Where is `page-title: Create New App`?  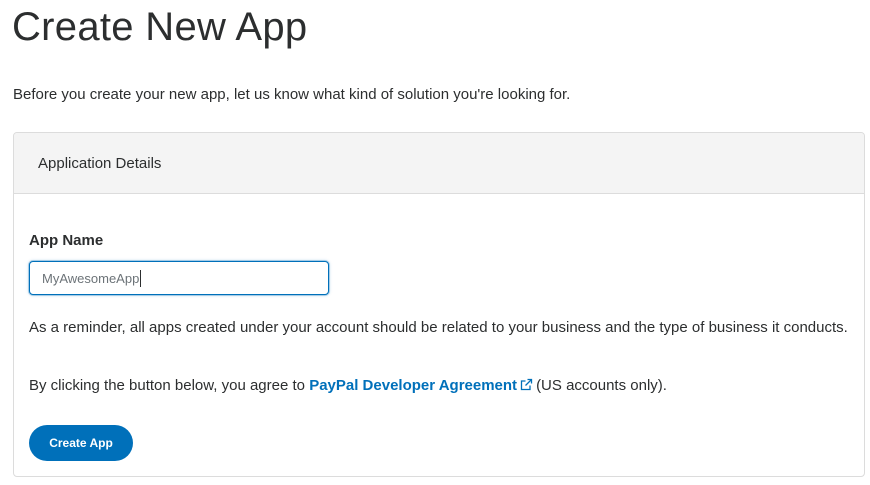
page-title: Create New App is located at coordinates (160, 27).